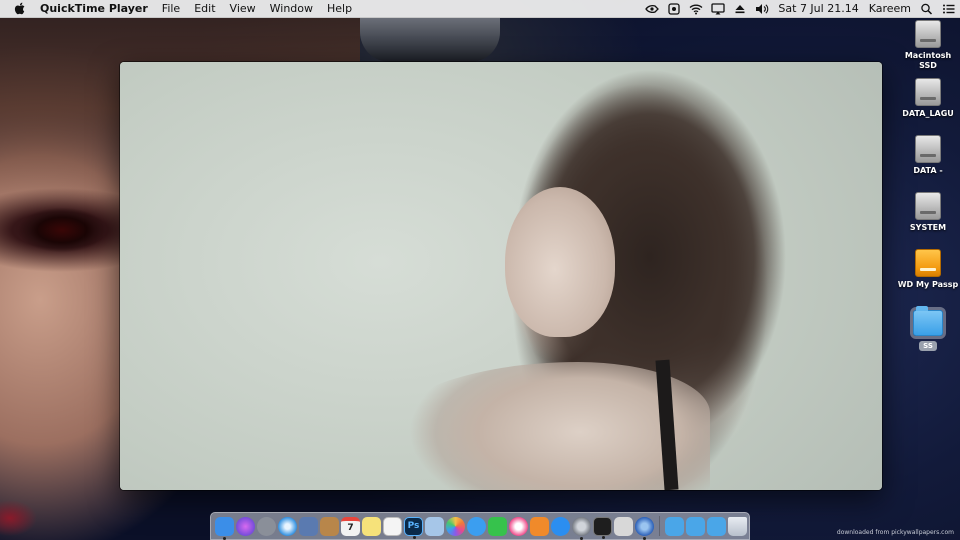 The height and width of the screenshot is (540, 960). I want to click on wallpaper-eye, so click(60, 230).